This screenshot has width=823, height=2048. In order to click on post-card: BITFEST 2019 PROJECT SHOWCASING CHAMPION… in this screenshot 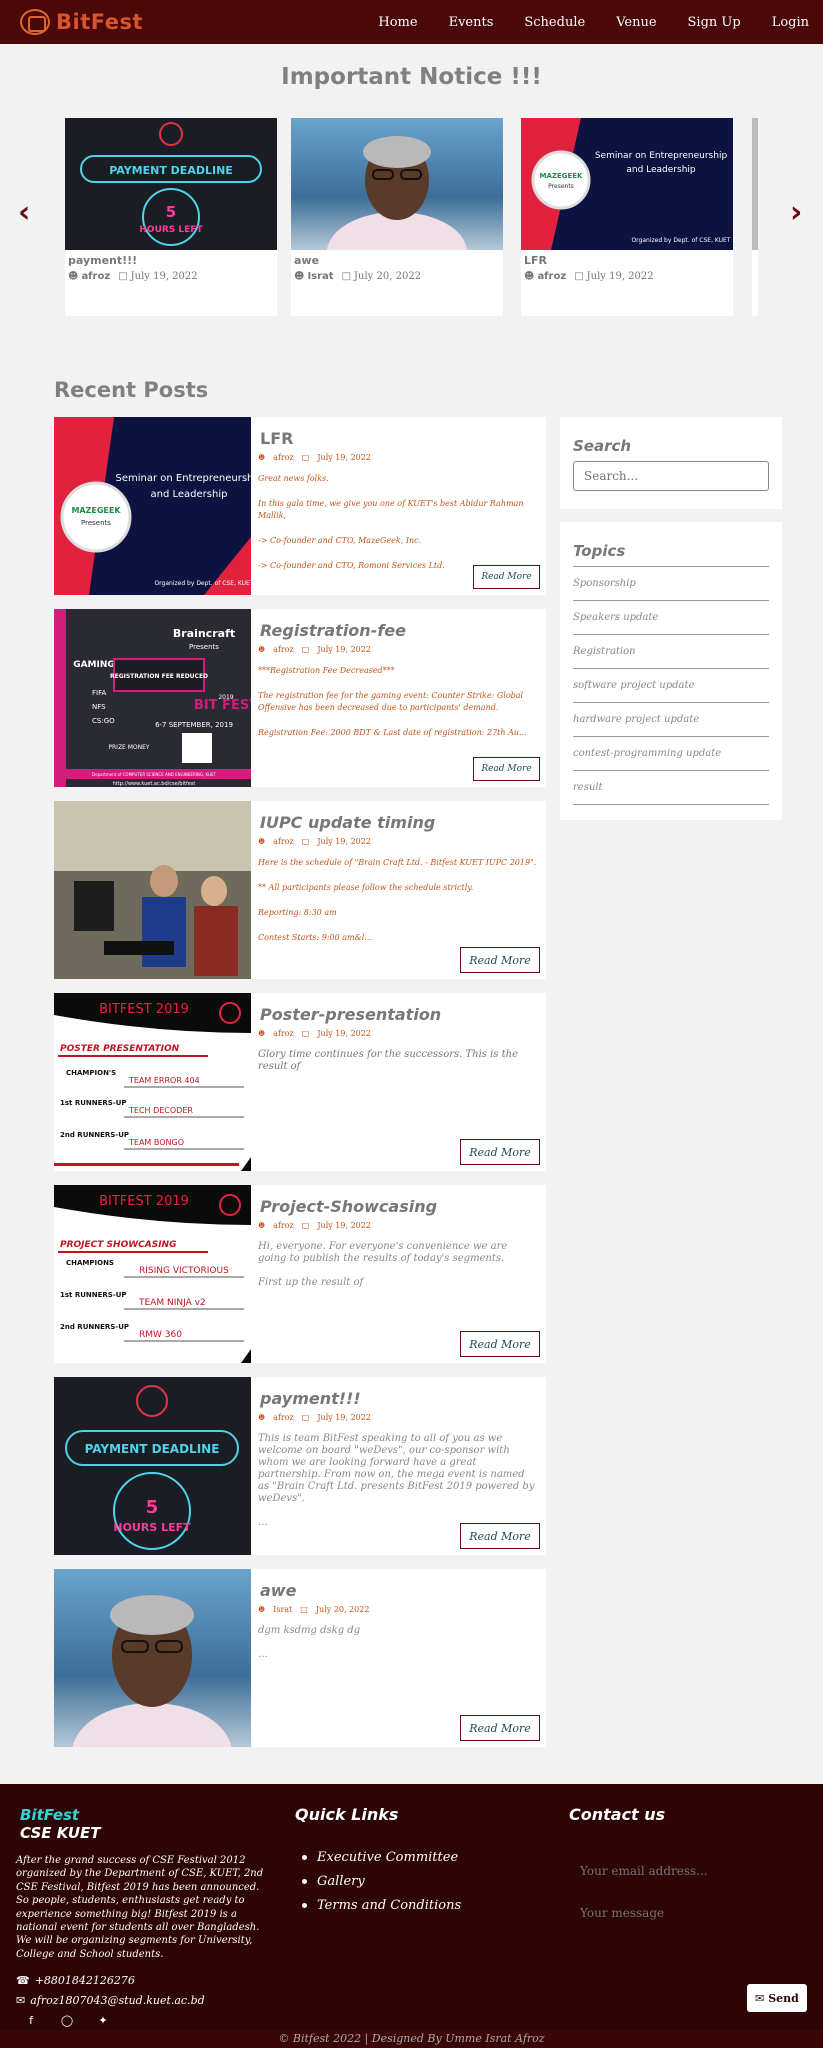, I will do `click(300, 1274)`.